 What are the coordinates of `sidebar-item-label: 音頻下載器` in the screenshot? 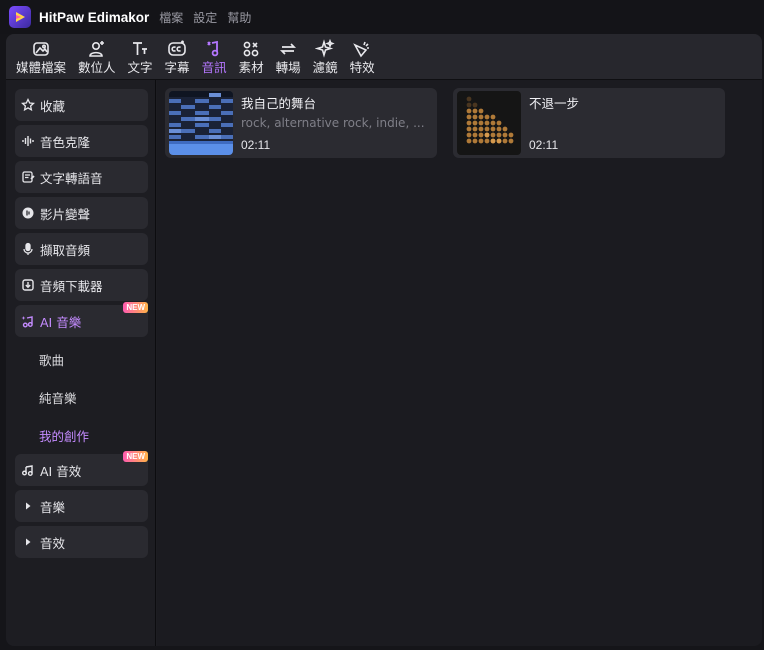 It's located at (71, 286).